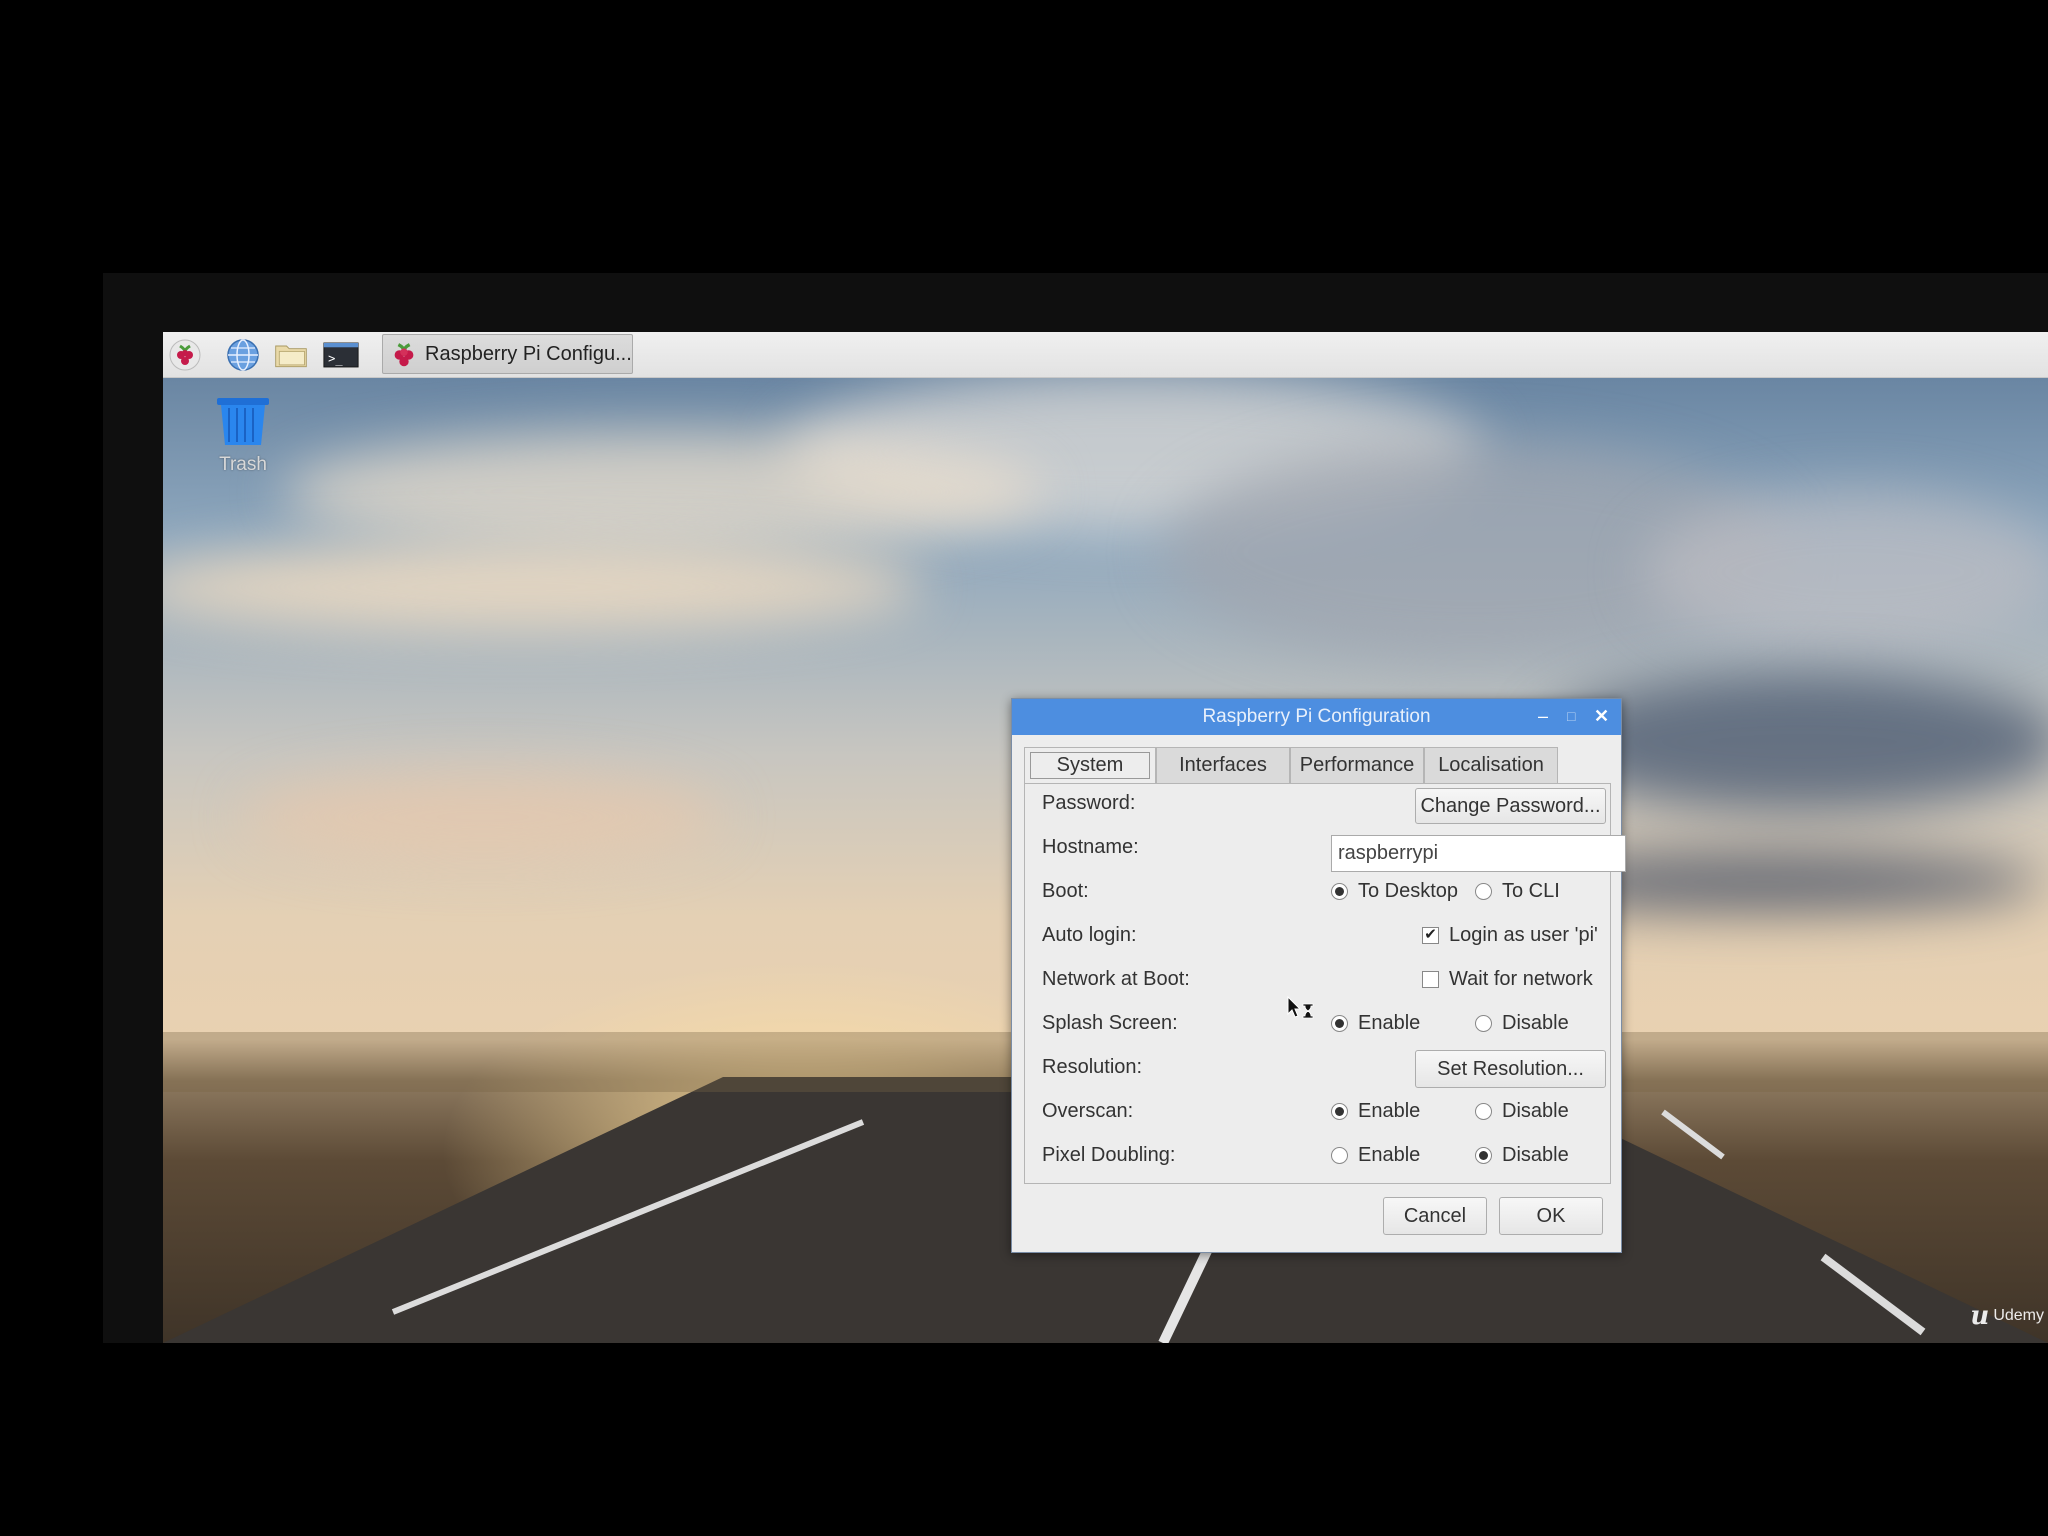 The image size is (2048, 1536). Describe the element at coordinates (1110, 1023) in the screenshot. I see `splash-screen-label: Splash Screen:` at that location.